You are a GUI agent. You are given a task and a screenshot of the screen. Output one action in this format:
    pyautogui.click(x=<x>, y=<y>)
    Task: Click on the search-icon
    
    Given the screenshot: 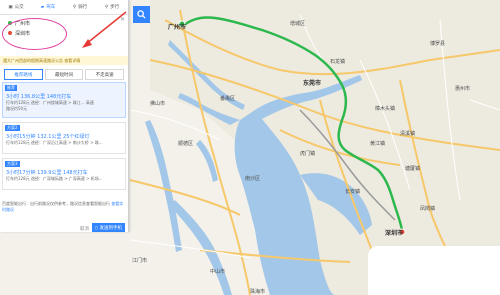 What is the action you would take?
    pyautogui.click(x=141, y=14)
    